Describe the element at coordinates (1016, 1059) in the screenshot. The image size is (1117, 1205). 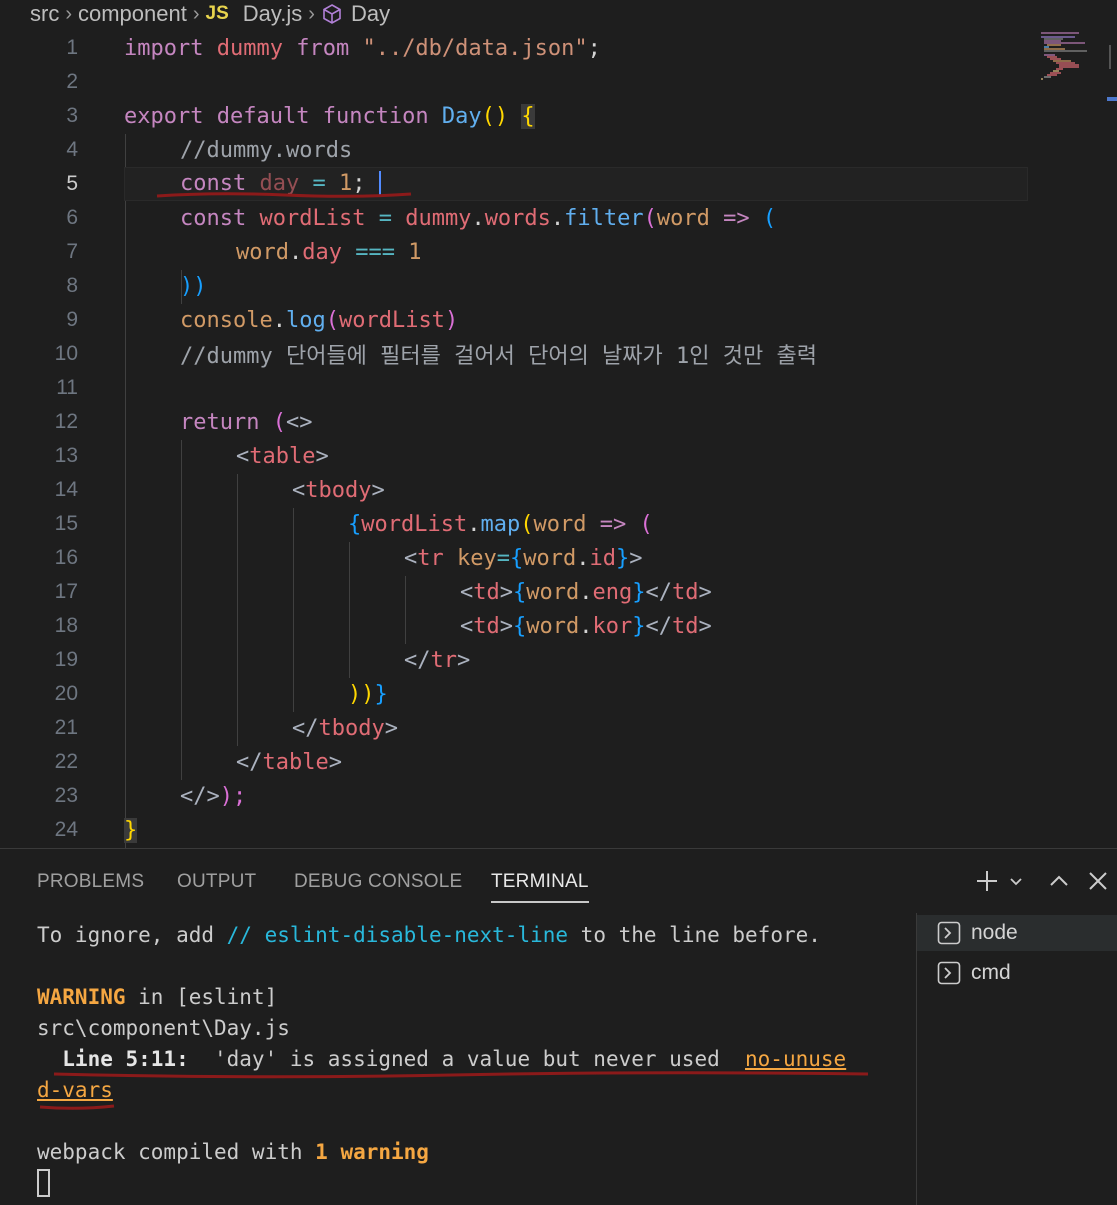
I see `terminal-list: node cmd` at that location.